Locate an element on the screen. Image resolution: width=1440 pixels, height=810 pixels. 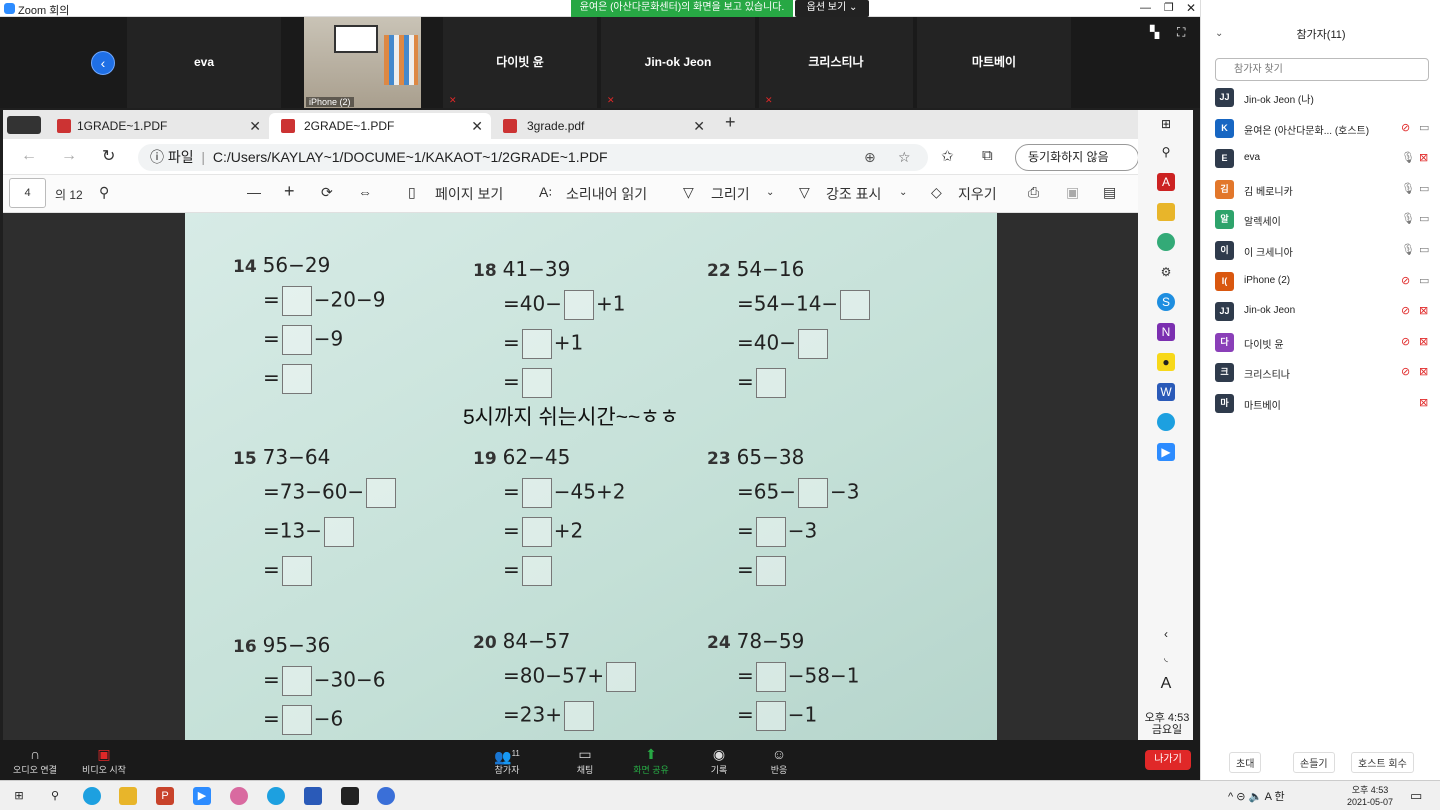
fullscreen-icon: ⛶ is located at coordinates (1181, 32).